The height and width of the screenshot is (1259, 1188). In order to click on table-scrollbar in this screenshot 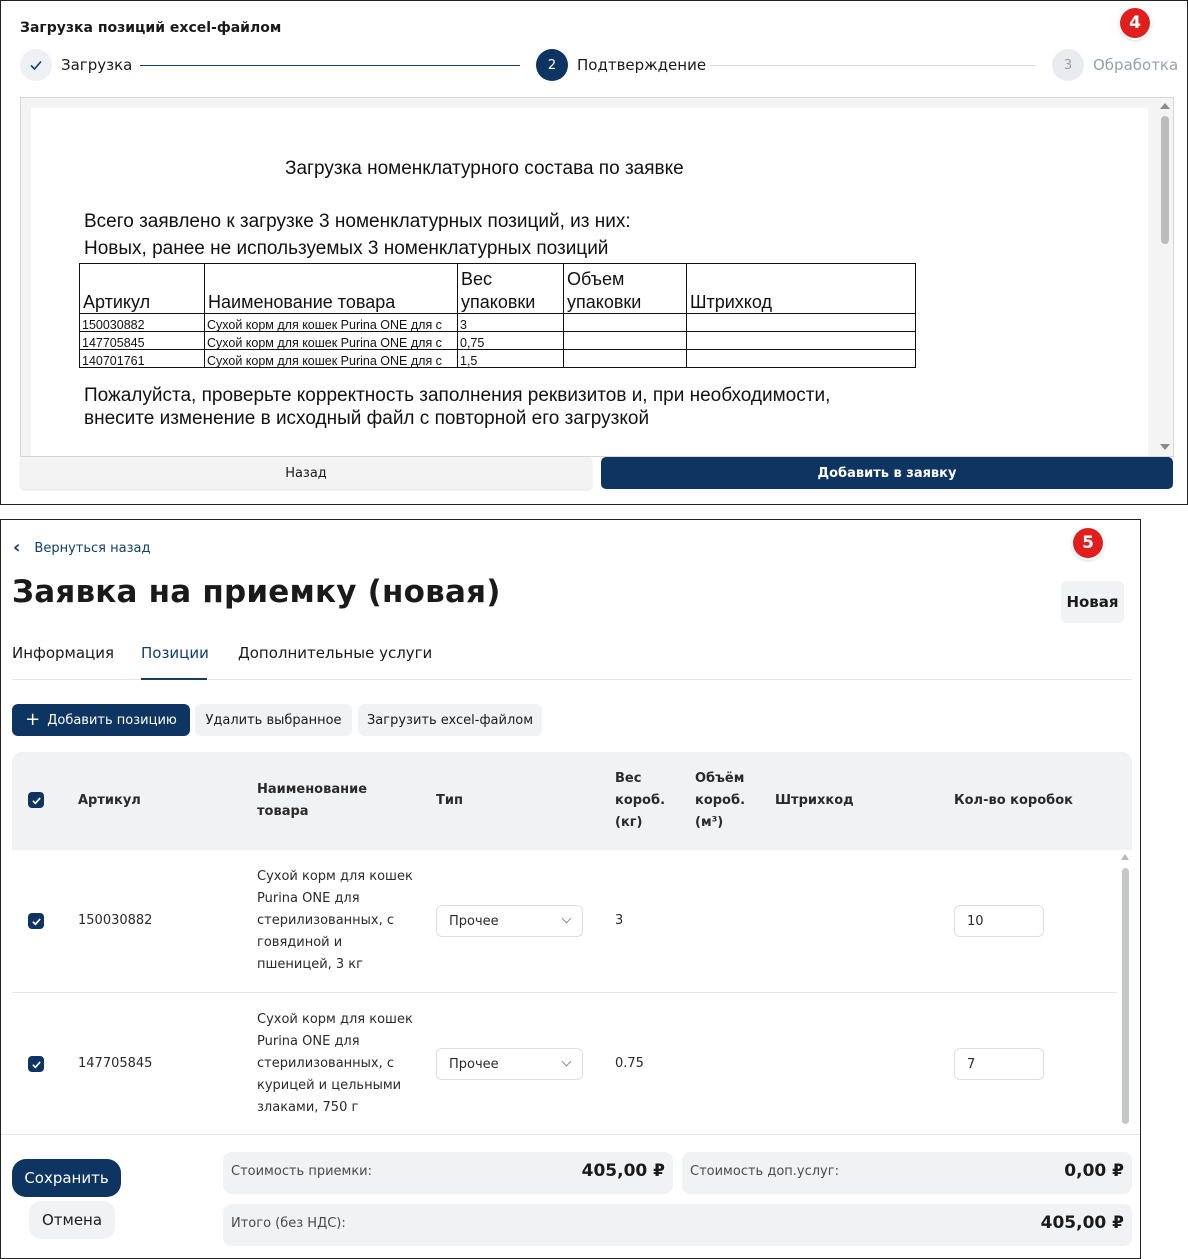, I will do `click(1125, 990)`.